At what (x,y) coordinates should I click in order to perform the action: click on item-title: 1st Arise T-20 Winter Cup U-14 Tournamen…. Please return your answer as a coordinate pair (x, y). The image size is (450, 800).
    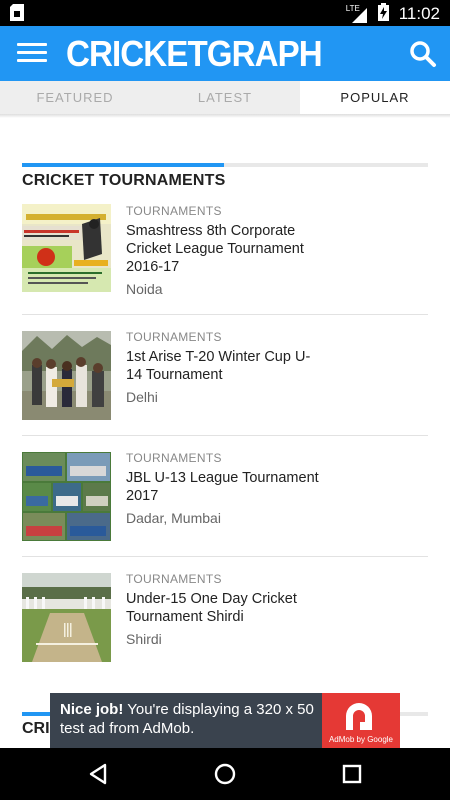
    Looking at the image, I should click on (218, 366).